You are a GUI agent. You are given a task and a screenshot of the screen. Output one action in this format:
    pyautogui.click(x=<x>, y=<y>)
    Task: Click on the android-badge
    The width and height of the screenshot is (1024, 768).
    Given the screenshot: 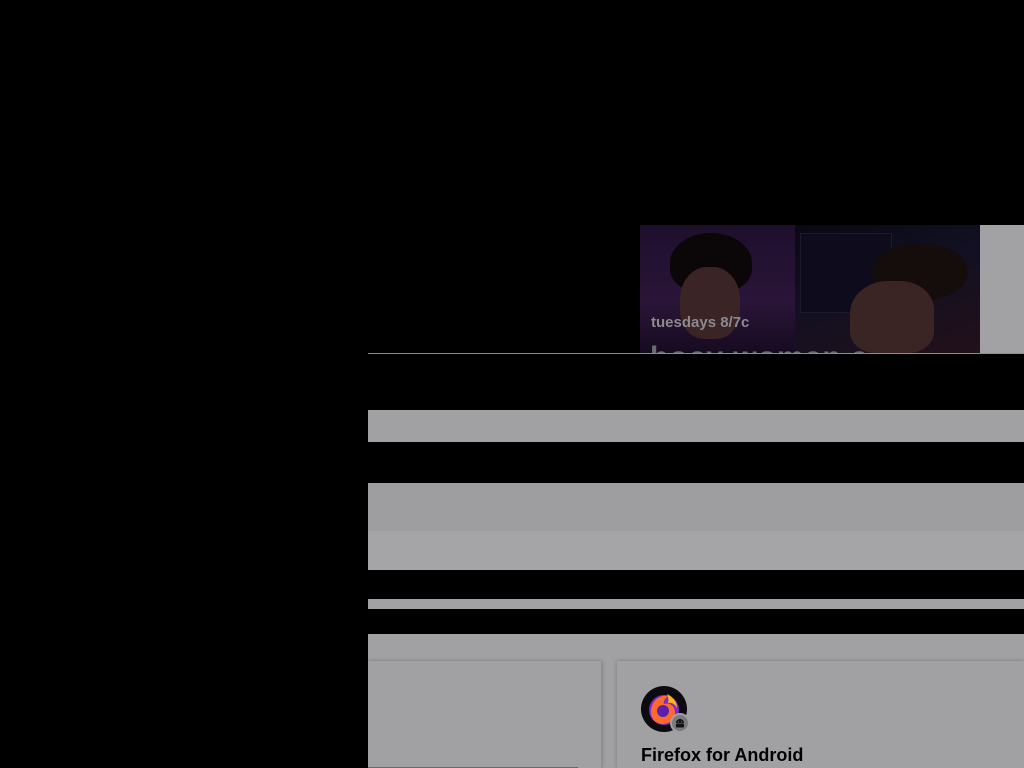 What is the action you would take?
    pyautogui.click(x=680, y=723)
    